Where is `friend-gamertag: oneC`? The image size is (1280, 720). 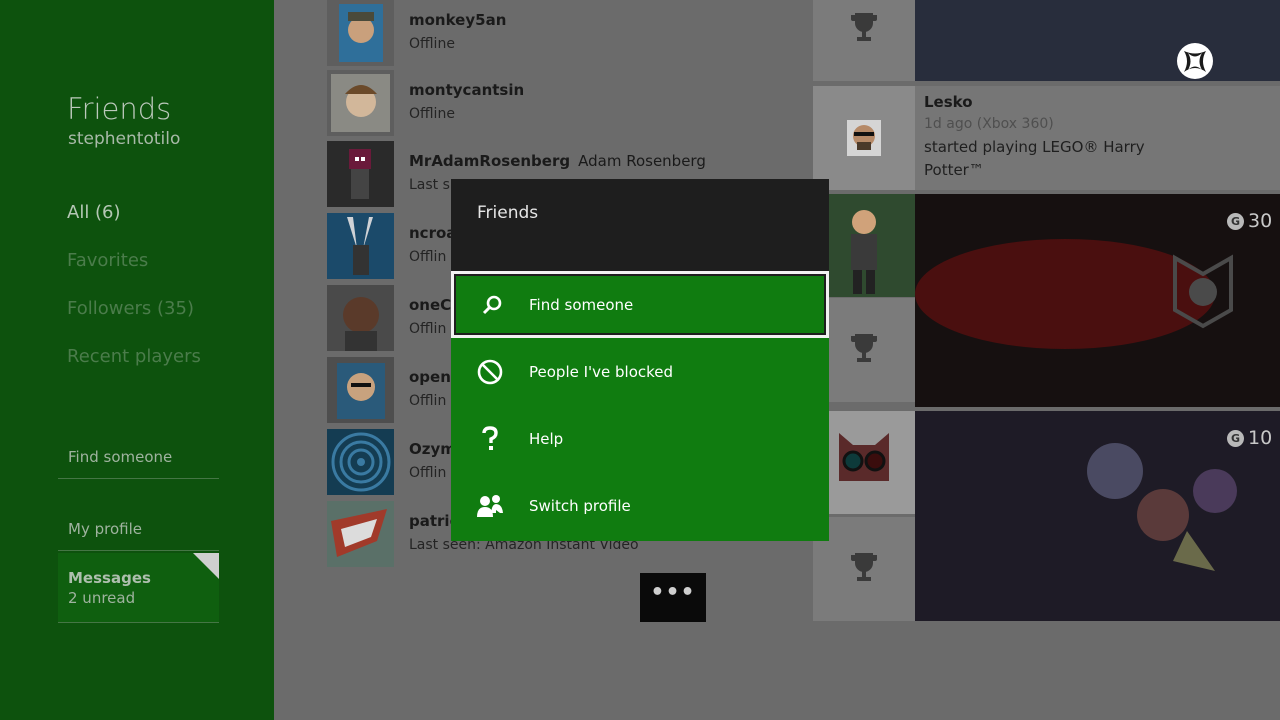 friend-gamertag: oneC is located at coordinates (430, 305).